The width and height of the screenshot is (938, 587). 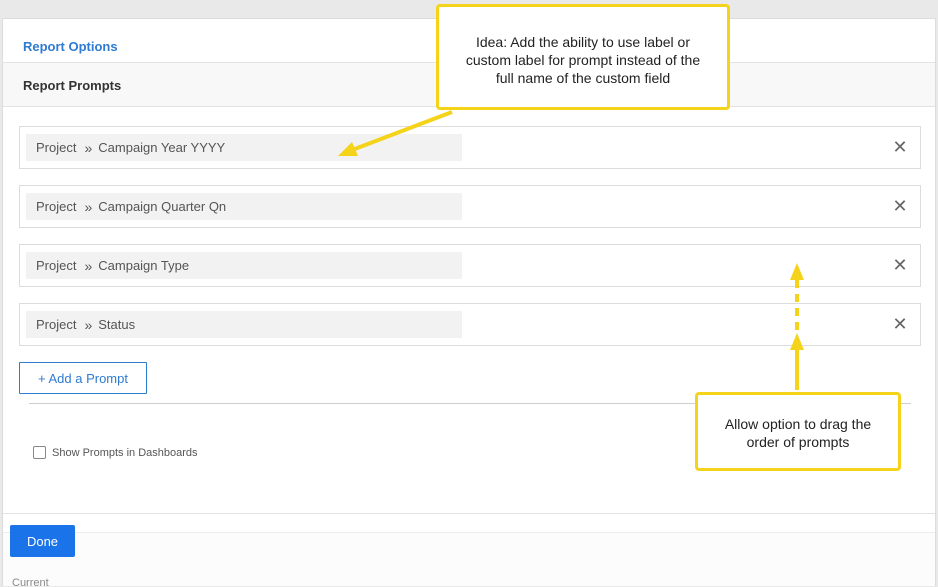 What do you see at coordinates (797, 341) in the screenshot?
I see `drag-arrow-head-lower` at bounding box center [797, 341].